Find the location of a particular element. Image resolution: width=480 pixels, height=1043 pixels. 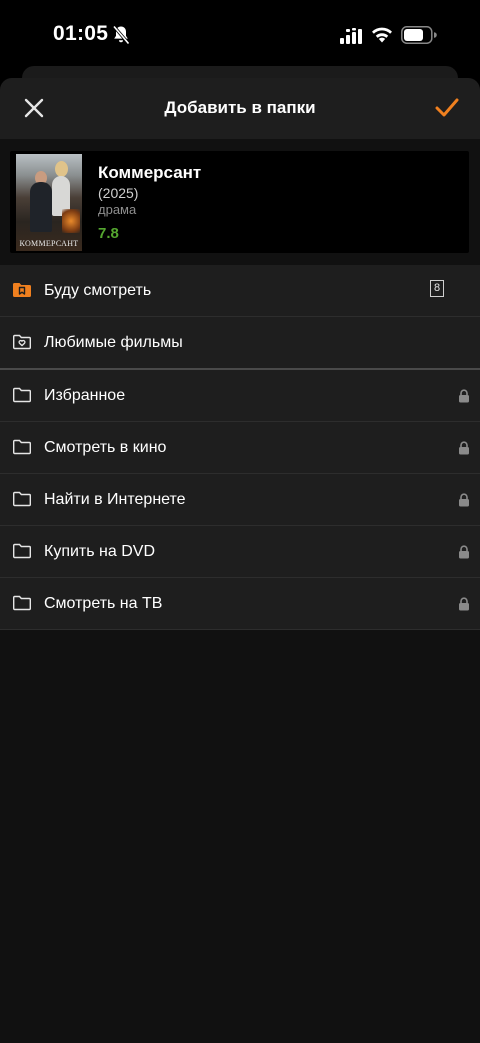

folder-row-buy-dvd: Купить на DVD is located at coordinates (240, 552).